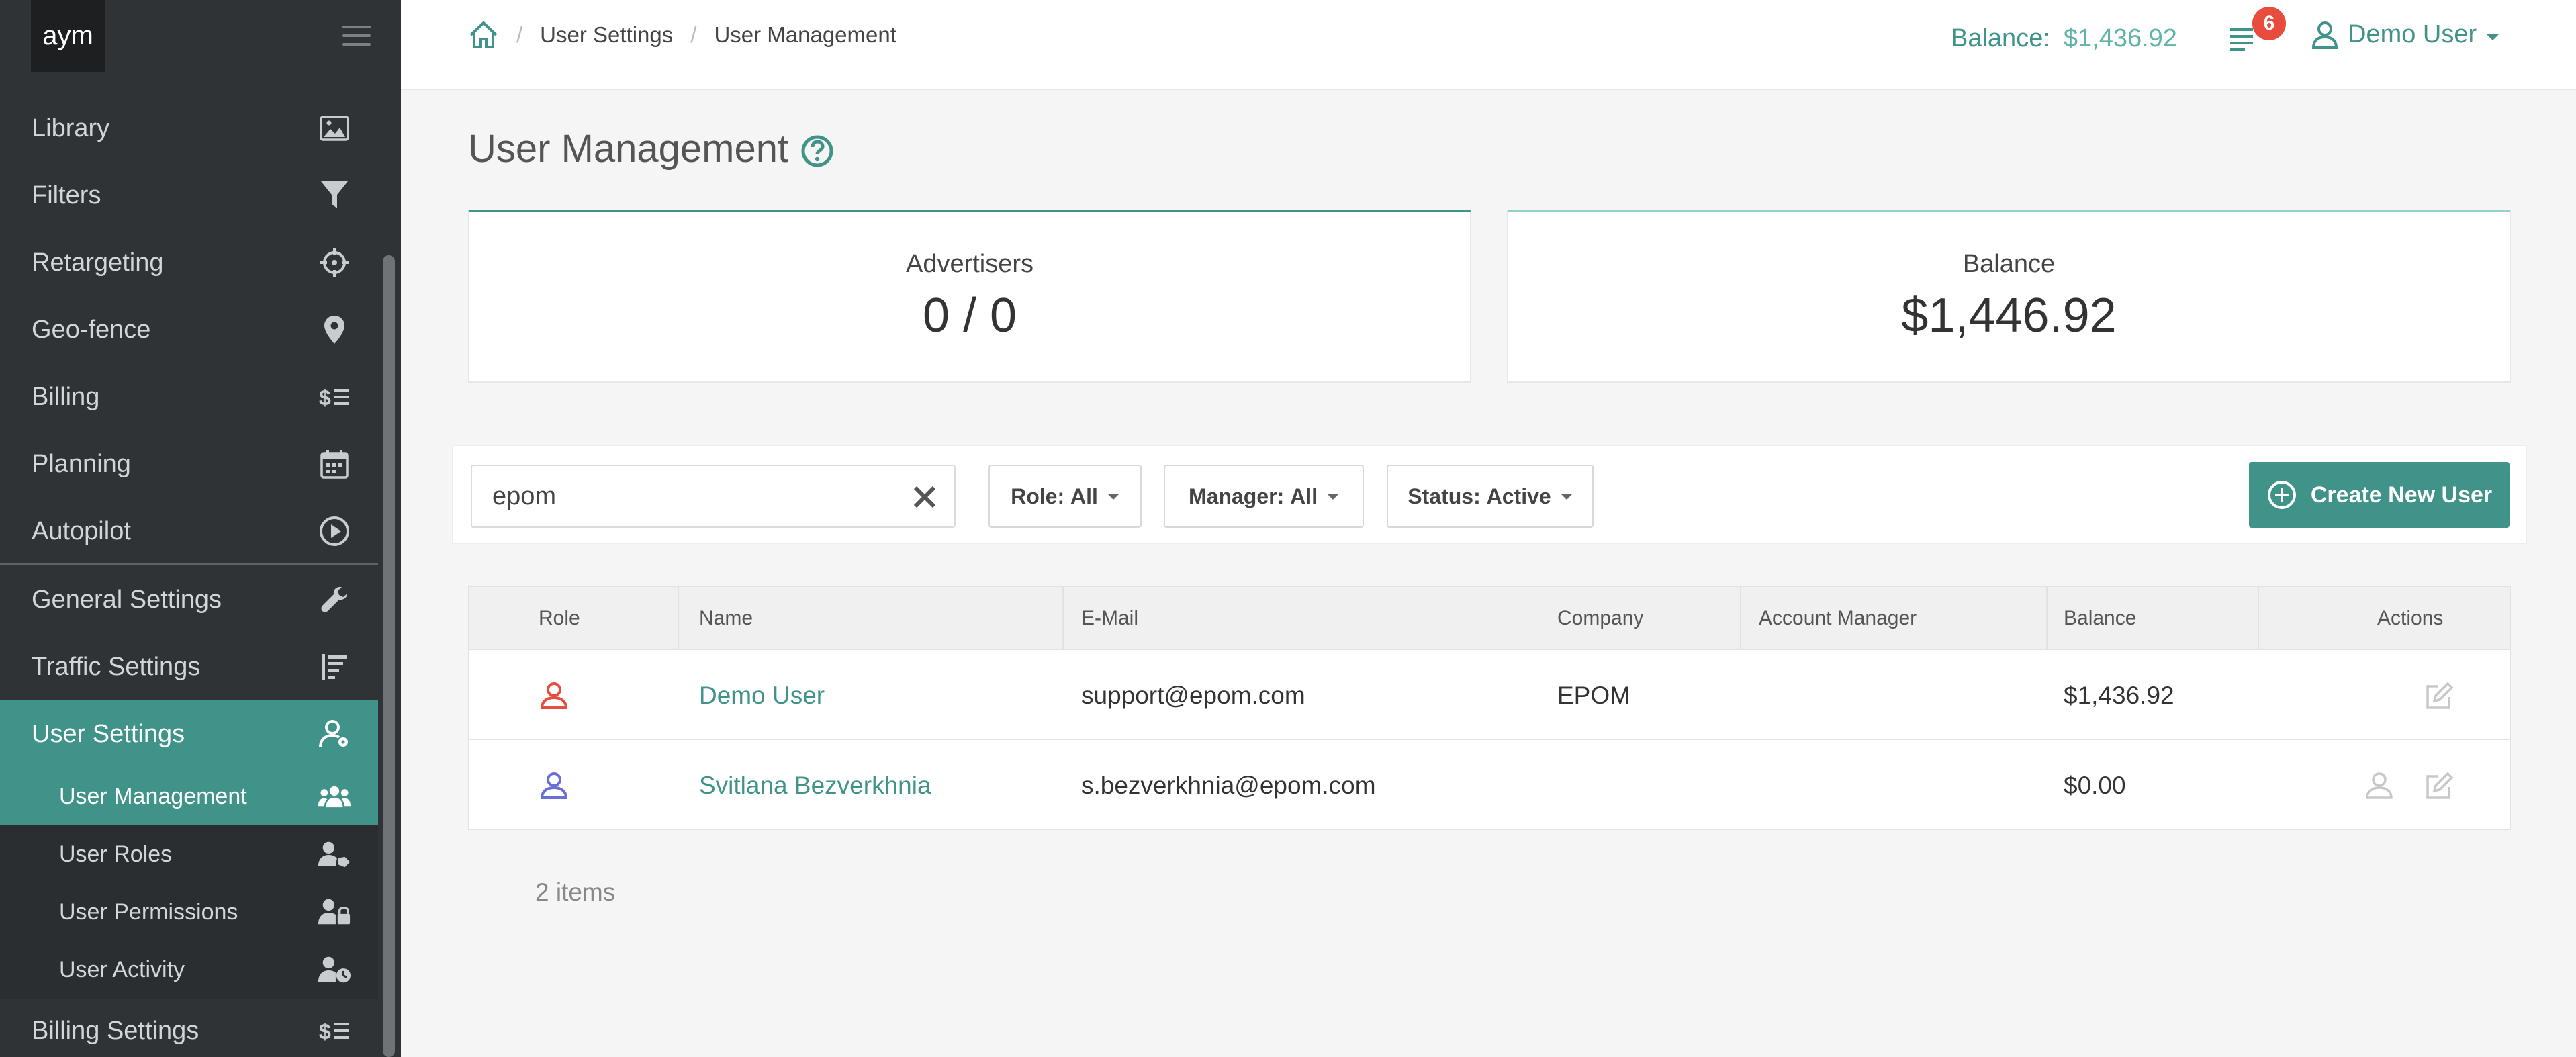 The image size is (2576, 1057). What do you see at coordinates (334, 667) in the screenshot?
I see `sort-lines-icon` at bounding box center [334, 667].